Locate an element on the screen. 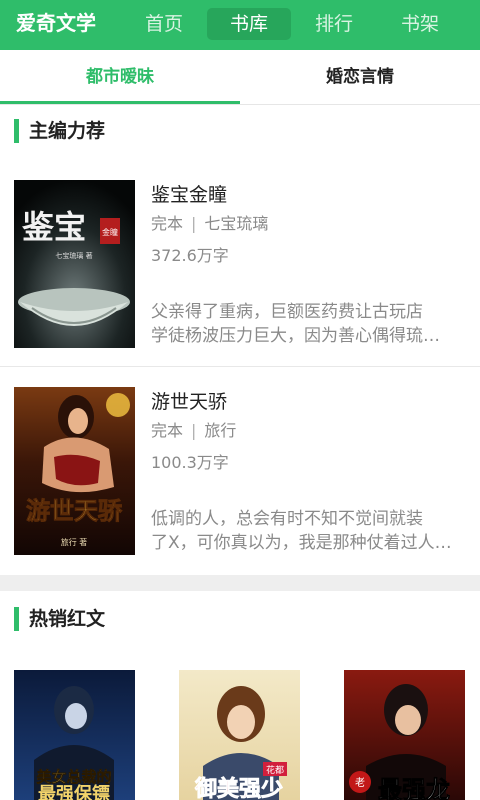  book-cover-image: 鉴宝 金瞳 七宝琉璃 著 is located at coordinates (74, 264).